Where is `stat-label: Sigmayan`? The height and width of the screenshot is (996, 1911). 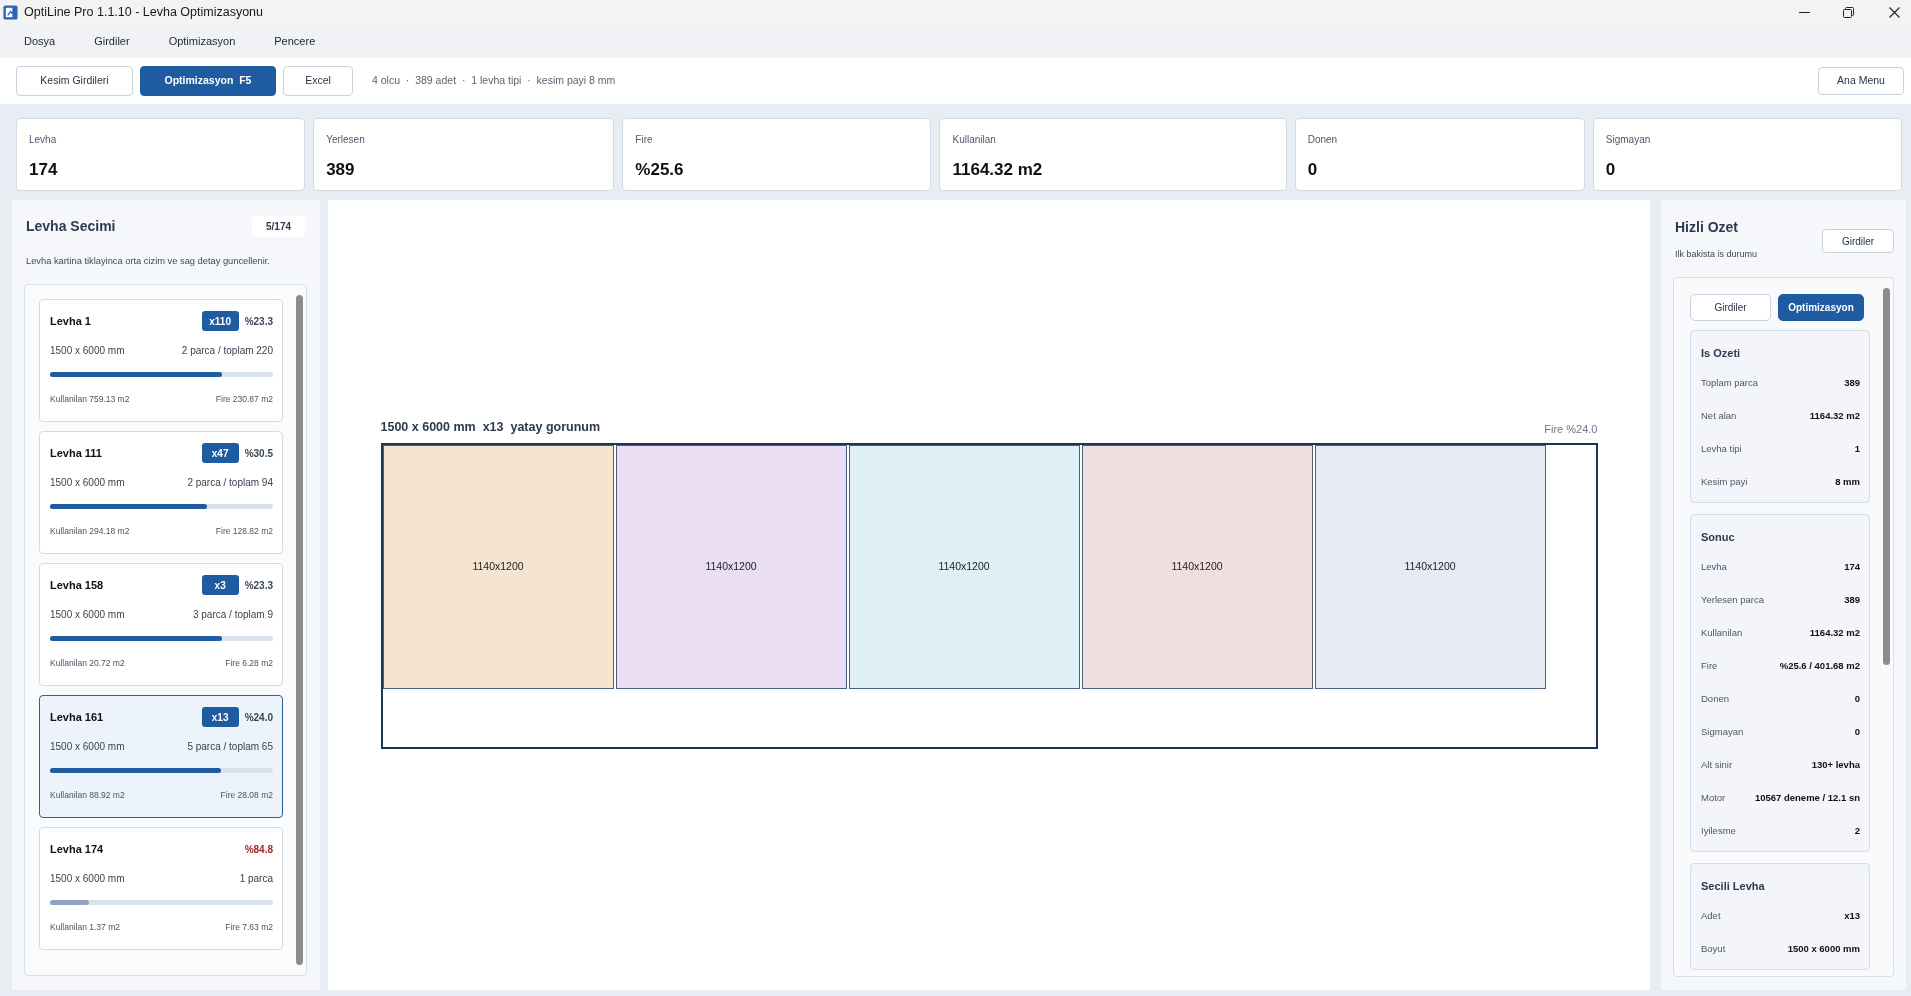
stat-label: Sigmayan is located at coordinates (1628, 139).